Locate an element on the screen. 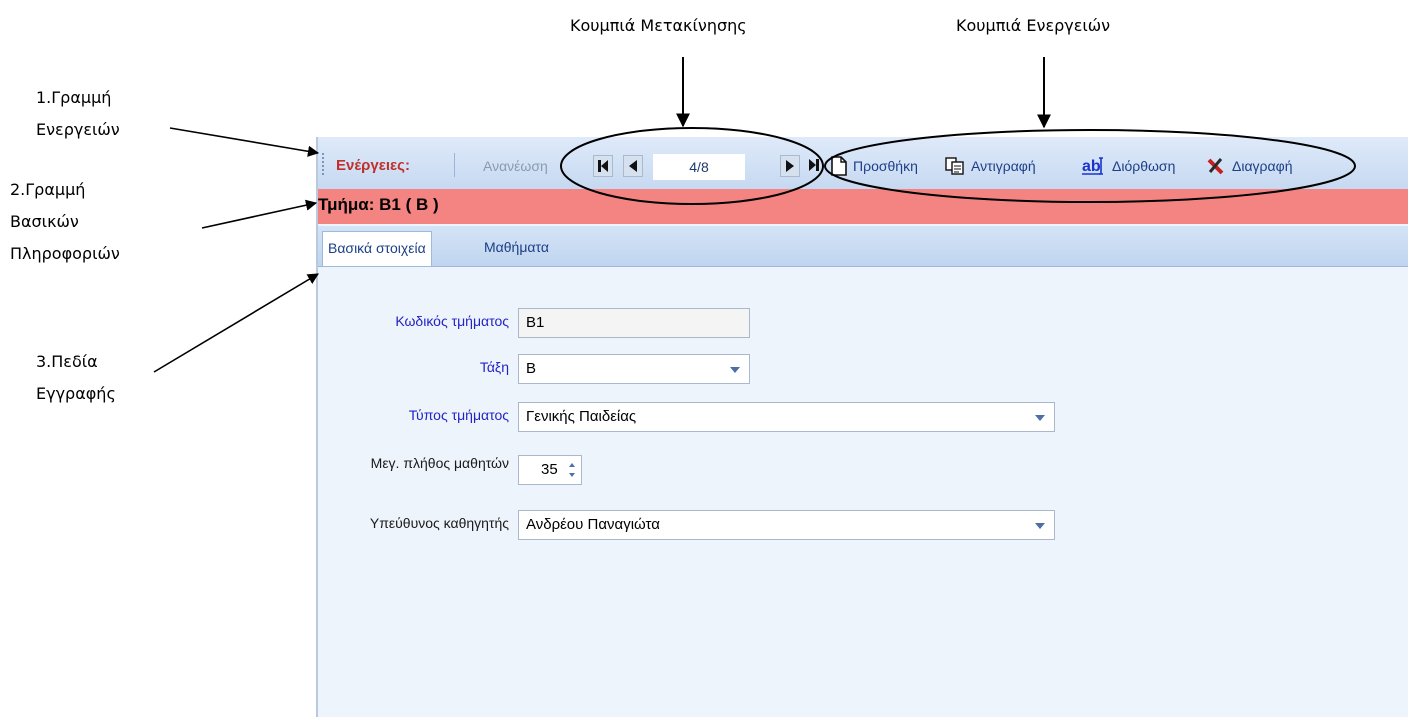 The width and height of the screenshot is (1408, 717). previous-icon is located at coordinates (633, 166).